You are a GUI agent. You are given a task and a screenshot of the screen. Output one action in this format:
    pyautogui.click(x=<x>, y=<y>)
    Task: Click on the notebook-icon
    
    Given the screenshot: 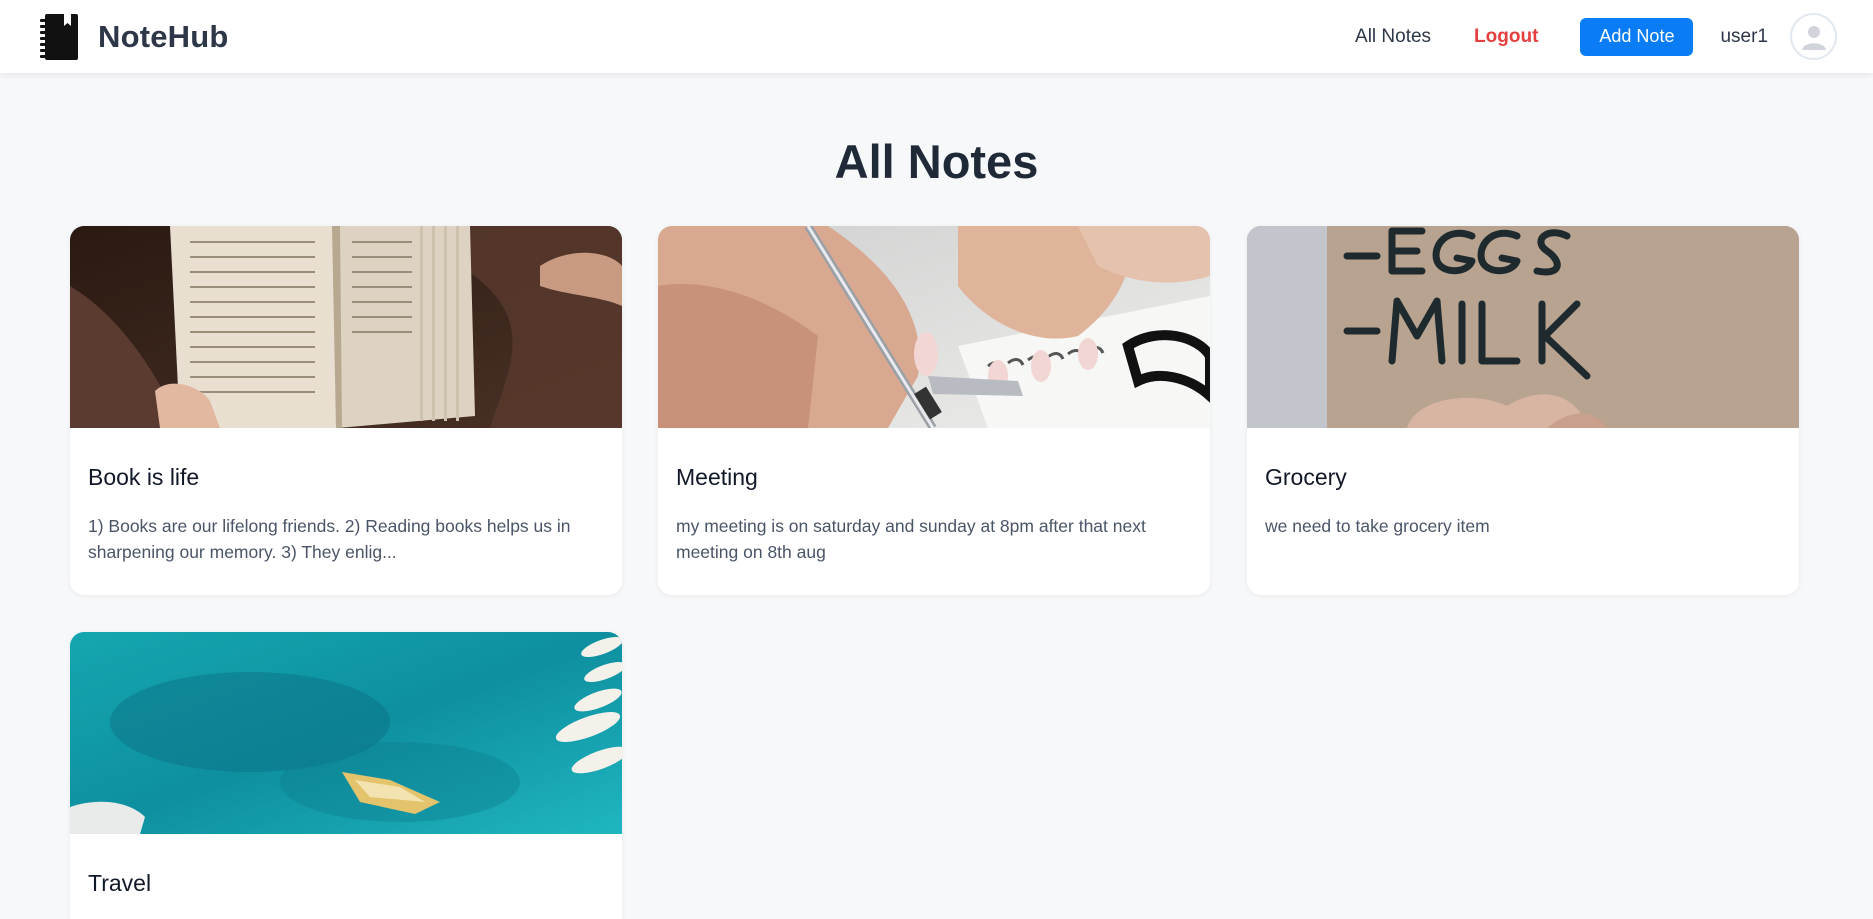 What is the action you would take?
    pyautogui.click(x=59, y=36)
    